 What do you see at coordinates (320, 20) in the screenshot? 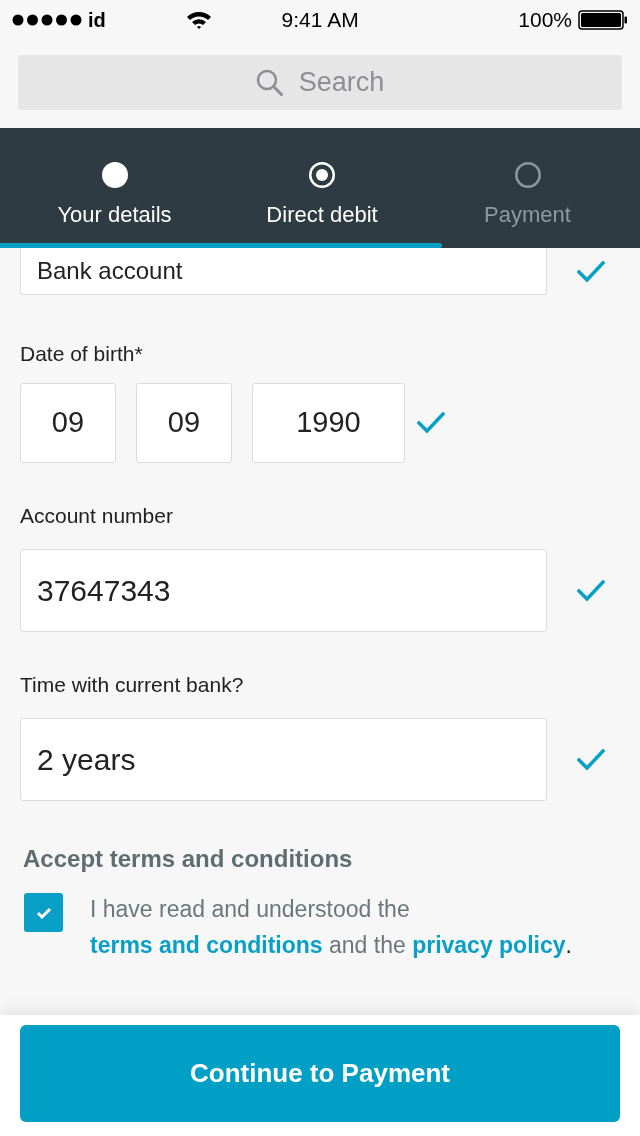
I see `status-time: 9:41 AM` at bounding box center [320, 20].